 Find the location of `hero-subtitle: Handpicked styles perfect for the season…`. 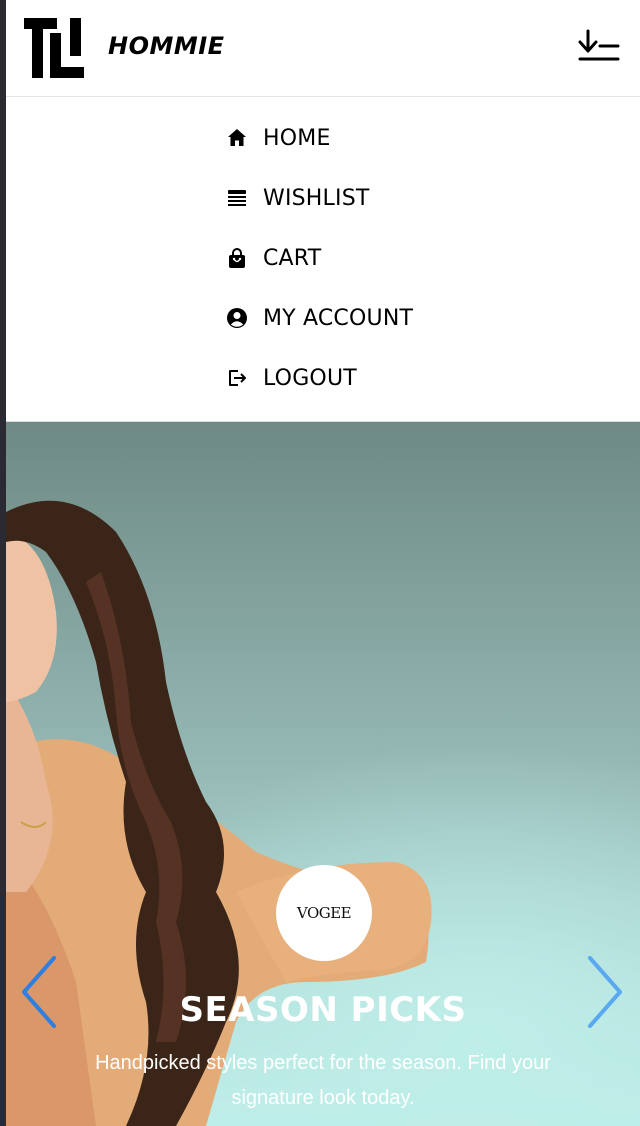

hero-subtitle: Handpicked styles perfect for the season… is located at coordinates (323, 1080).